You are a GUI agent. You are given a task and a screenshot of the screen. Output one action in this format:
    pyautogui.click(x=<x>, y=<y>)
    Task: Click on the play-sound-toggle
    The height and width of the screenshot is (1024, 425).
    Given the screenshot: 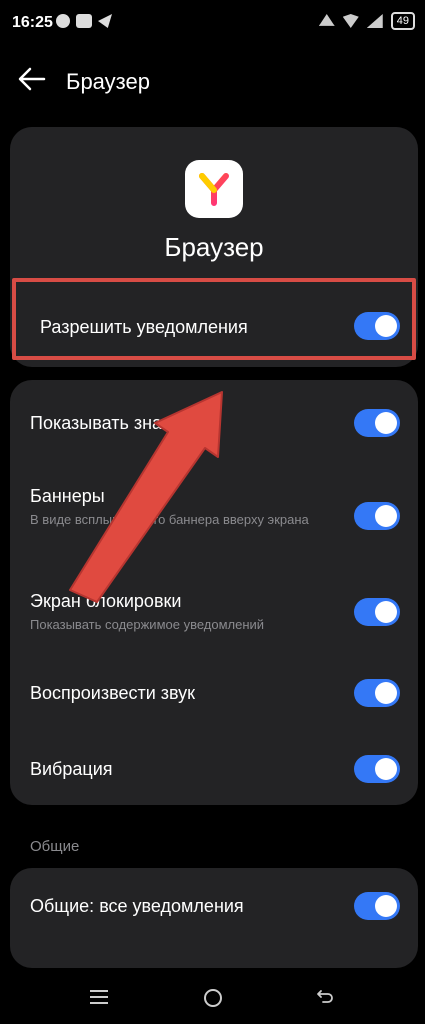 What is the action you would take?
    pyautogui.click(x=377, y=693)
    